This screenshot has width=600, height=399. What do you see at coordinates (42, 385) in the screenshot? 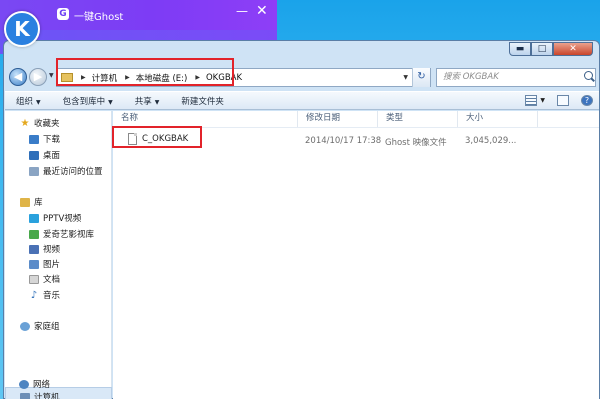
I see `nav-label-network: 网络` at bounding box center [42, 385].